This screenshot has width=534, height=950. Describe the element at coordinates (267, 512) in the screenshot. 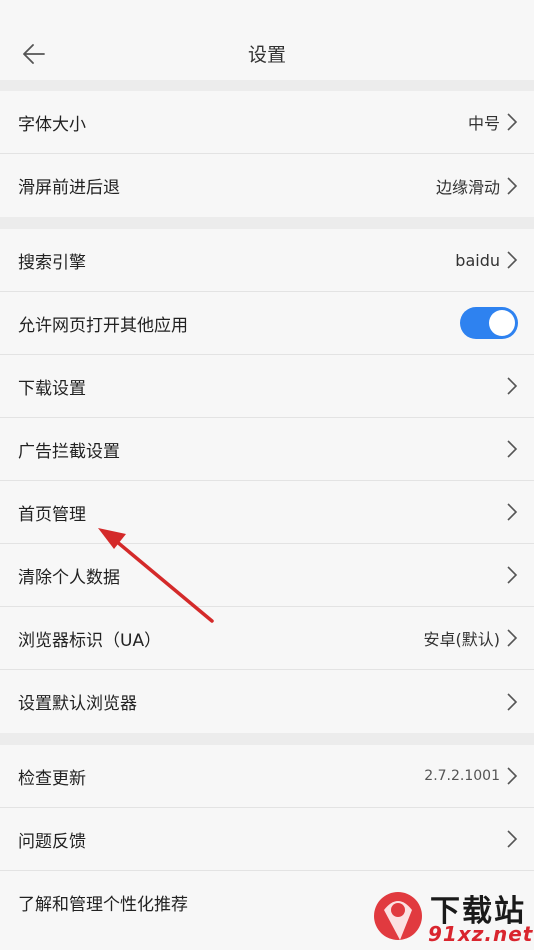

I see `settings-row-homepage: 首页管理` at that location.